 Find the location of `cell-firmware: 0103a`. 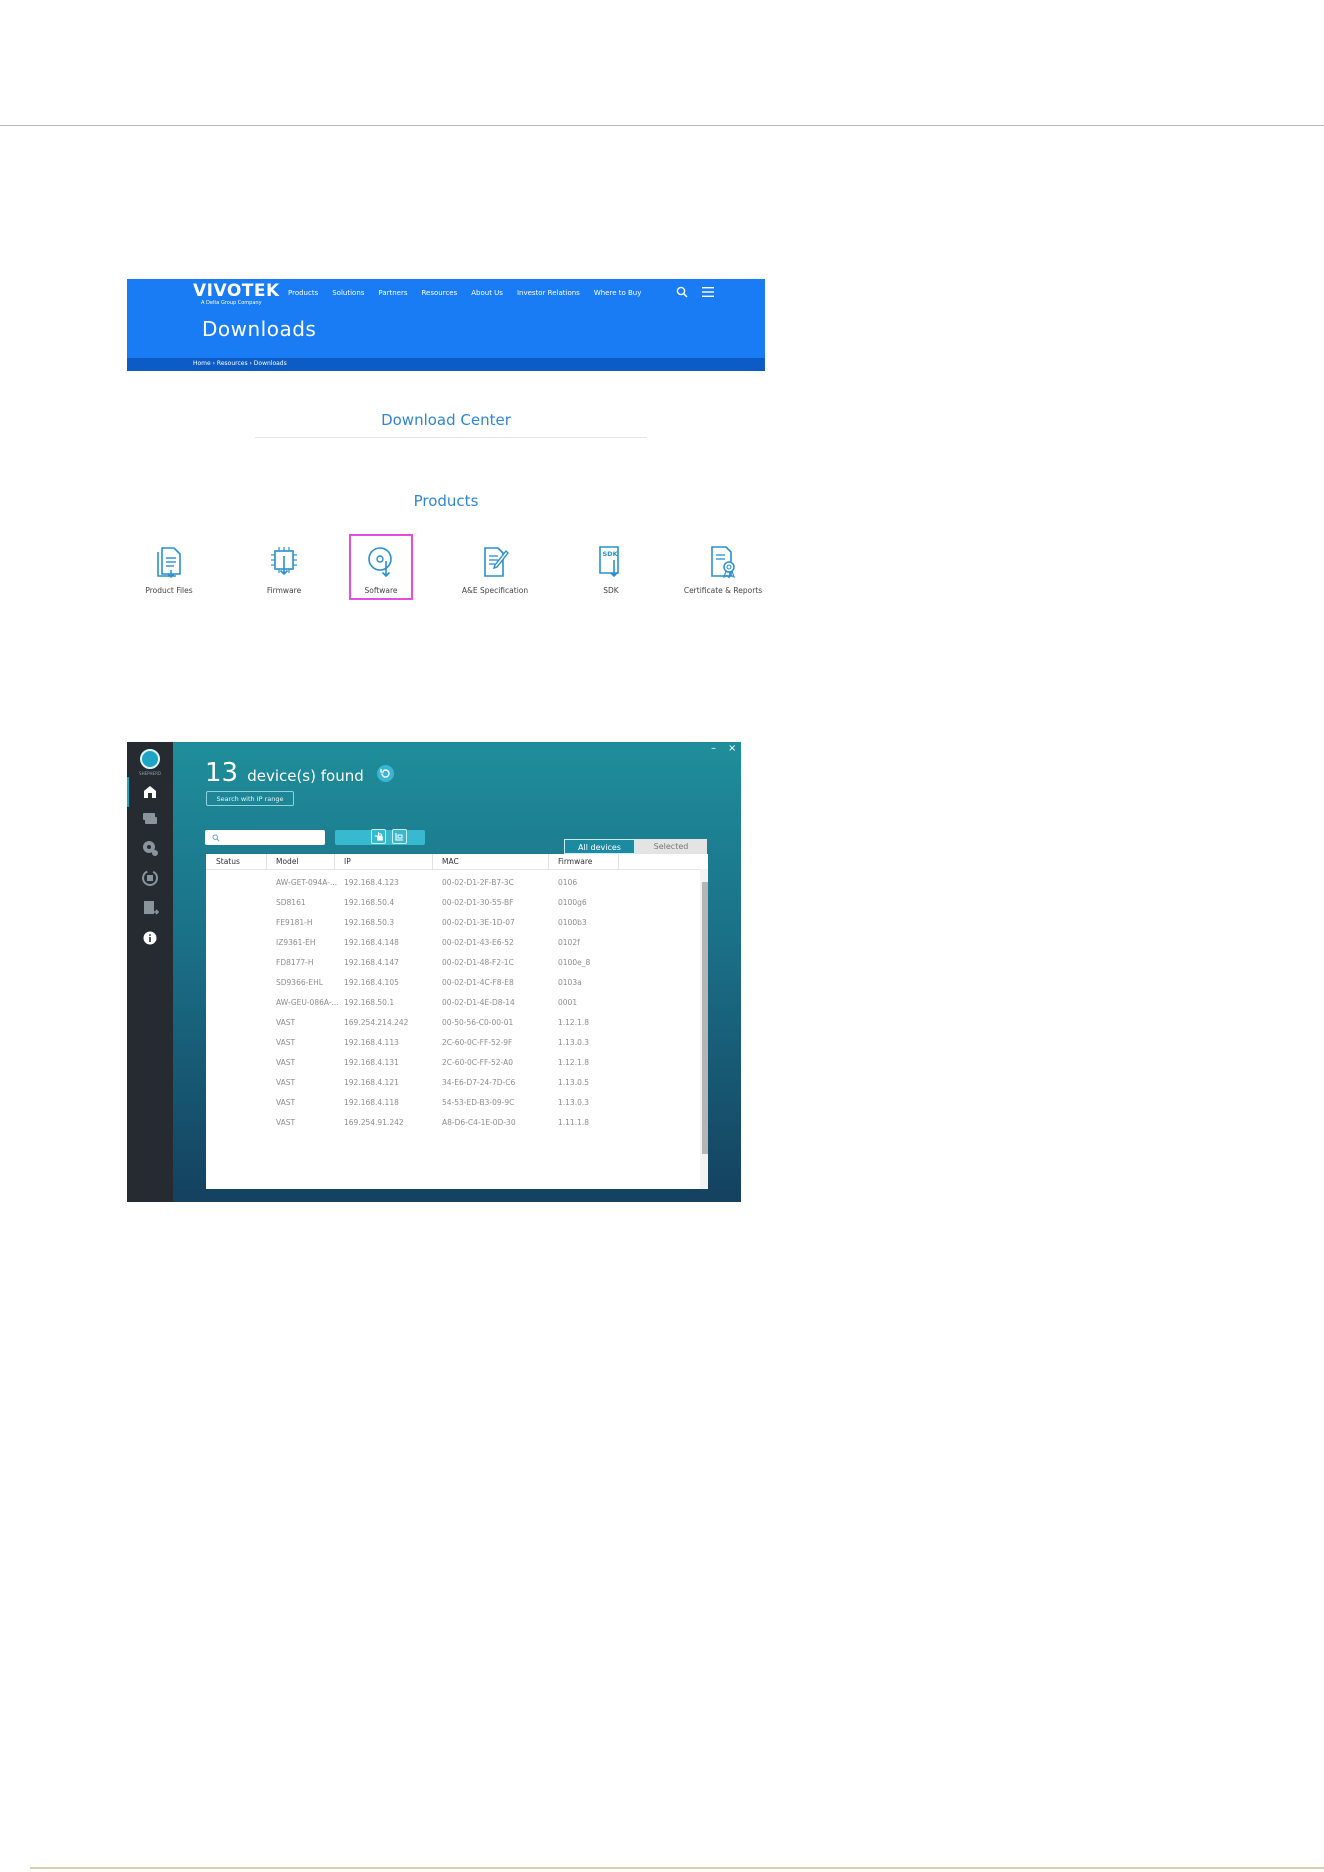

cell-firmware: 0103a is located at coordinates (570, 982).